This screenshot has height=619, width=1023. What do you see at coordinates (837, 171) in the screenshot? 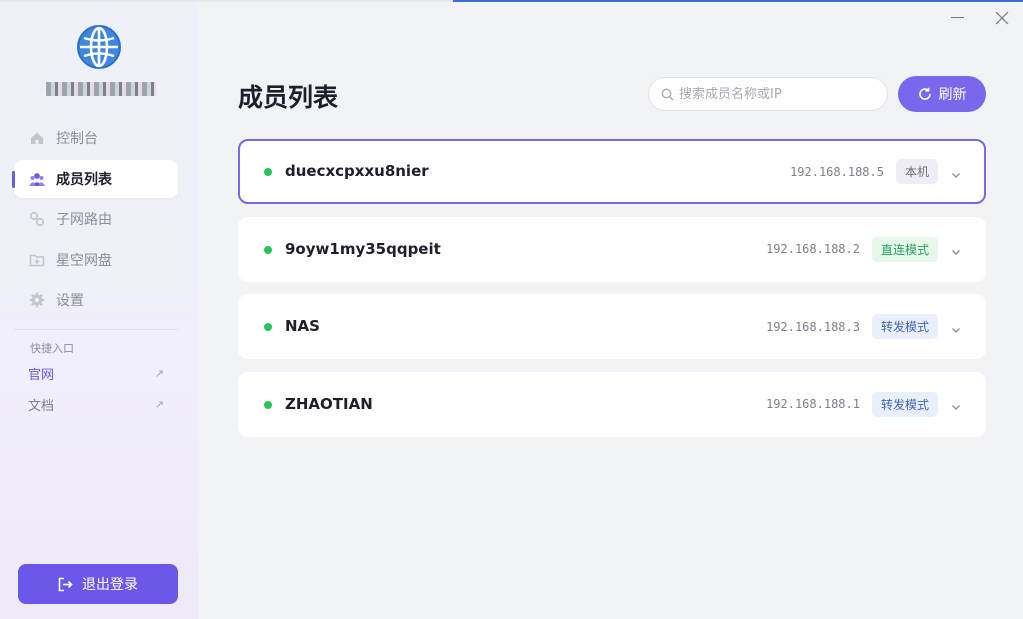
I see `member-ip: 192.168.188.5` at bounding box center [837, 171].